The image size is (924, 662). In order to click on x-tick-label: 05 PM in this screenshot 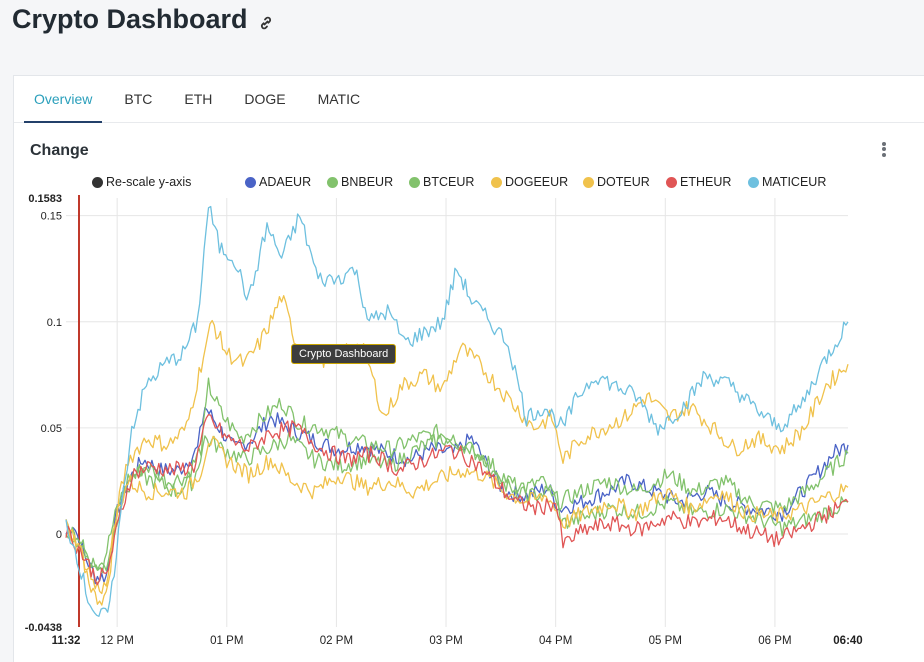, I will do `click(665, 641)`.